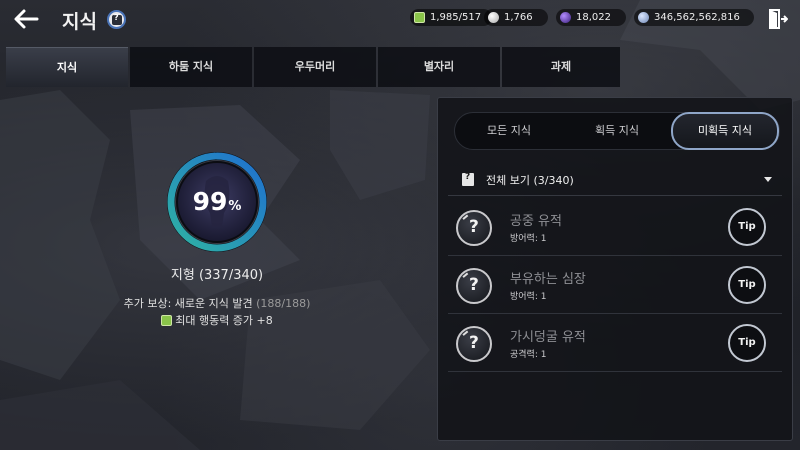 The image size is (800, 450). I want to click on list-item: 가시덩굴 유적 공격력: 1 Tip, so click(615, 343).